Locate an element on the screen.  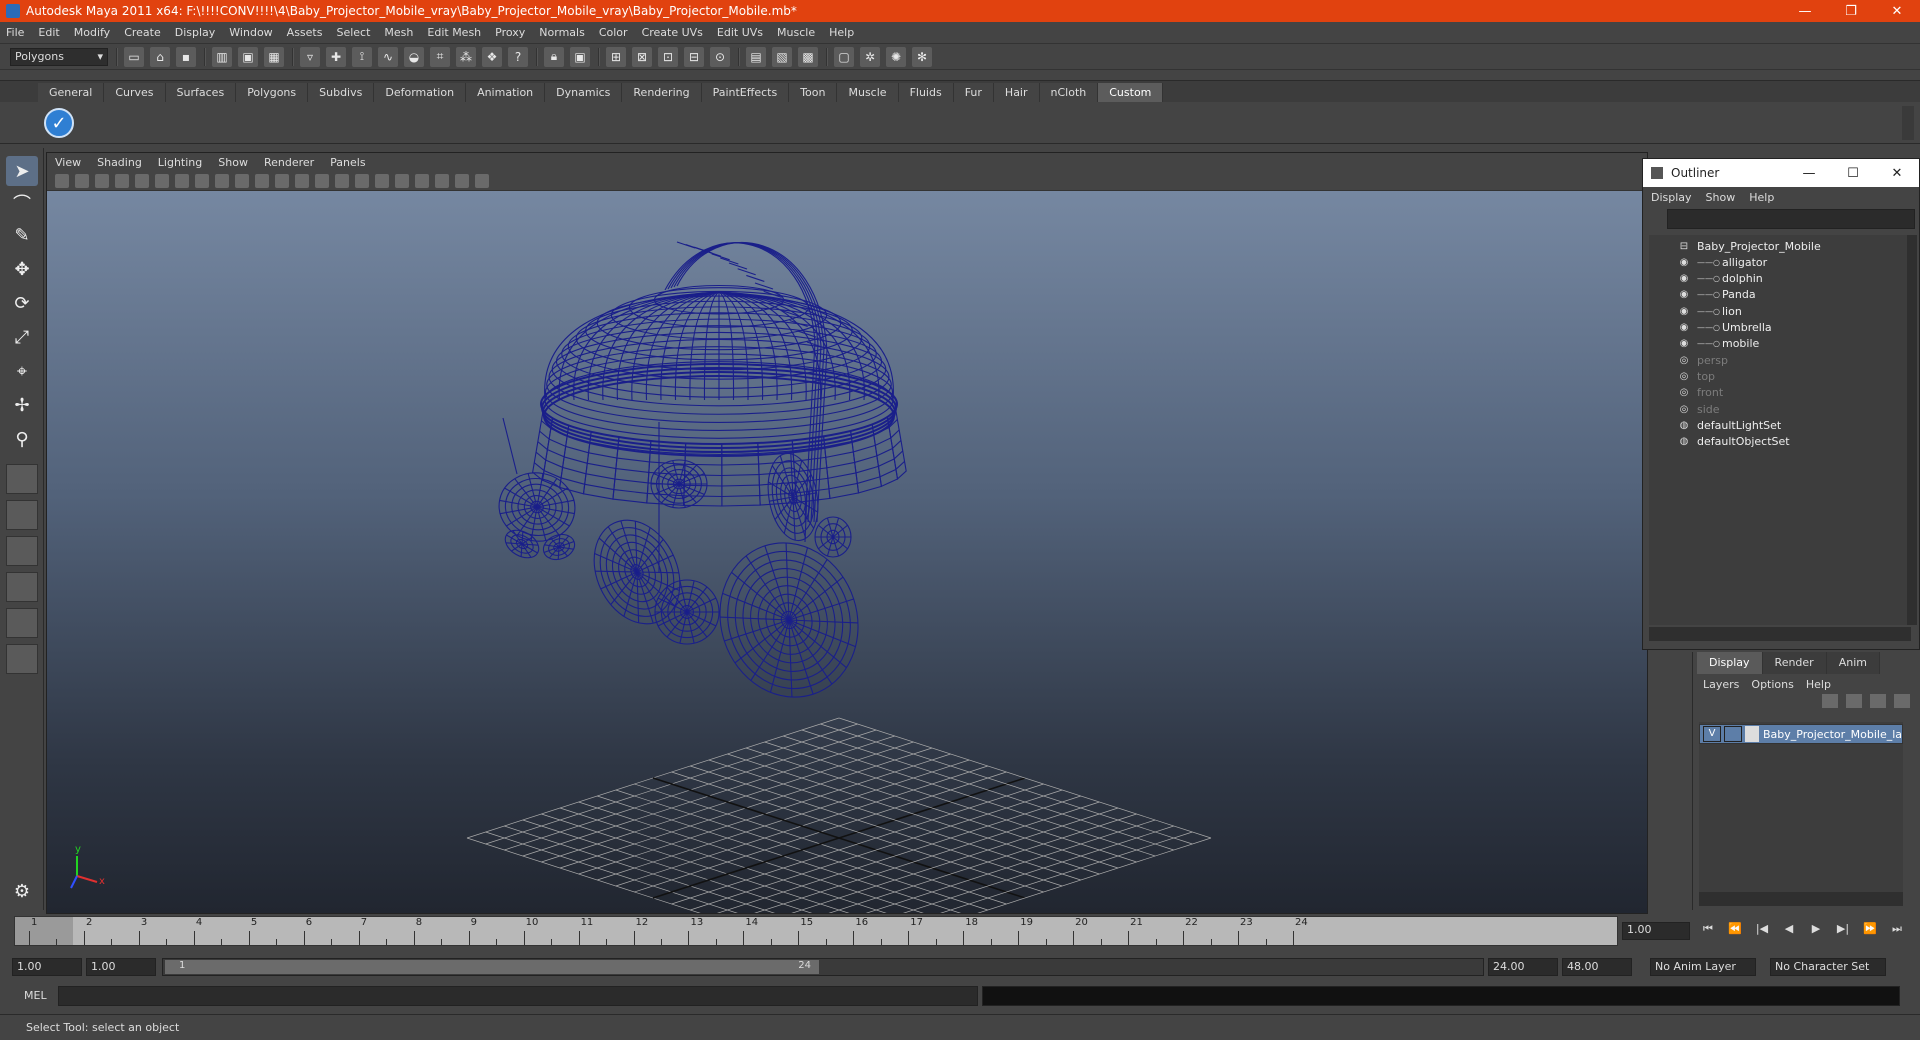
viewport-menu-show: Show is located at coordinates (233, 162).